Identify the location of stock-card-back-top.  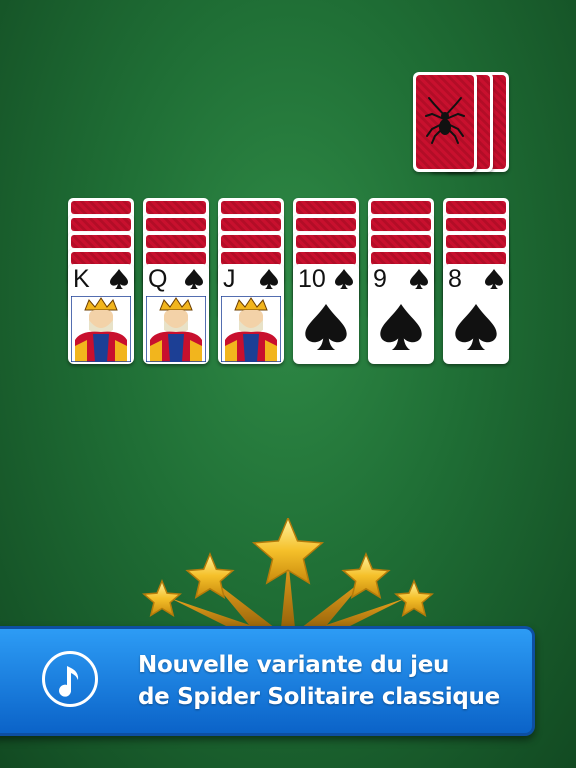
(445, 122).